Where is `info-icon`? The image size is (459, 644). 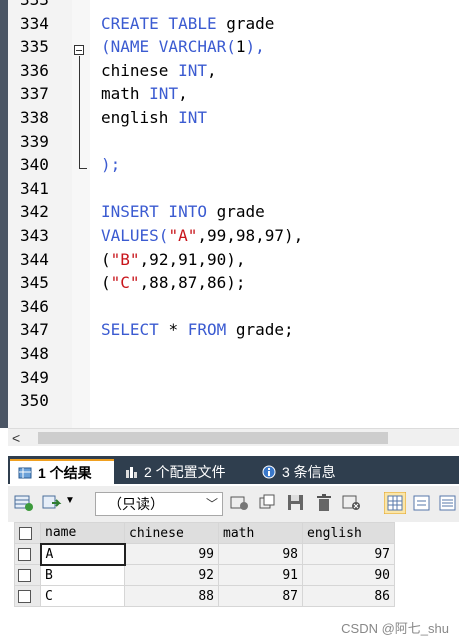 info-icon is located at coordinates (269, 471).